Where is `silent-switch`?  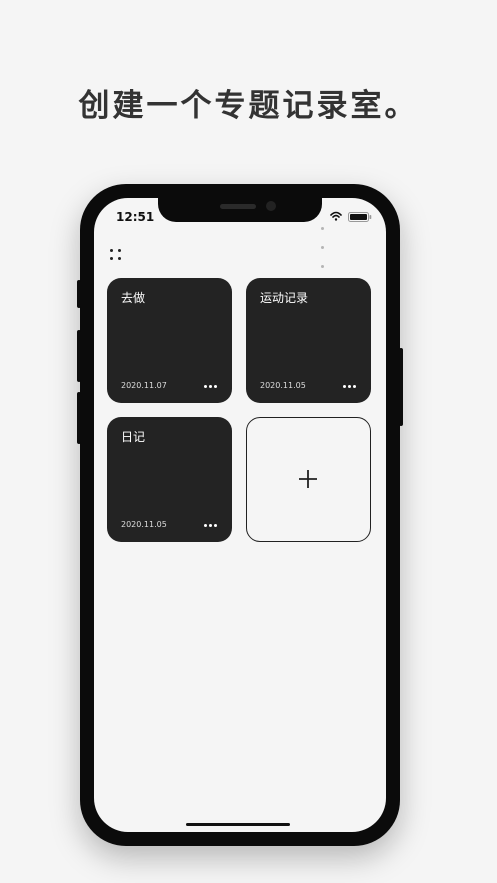 silent-switch is located at coordinates (79, 294).